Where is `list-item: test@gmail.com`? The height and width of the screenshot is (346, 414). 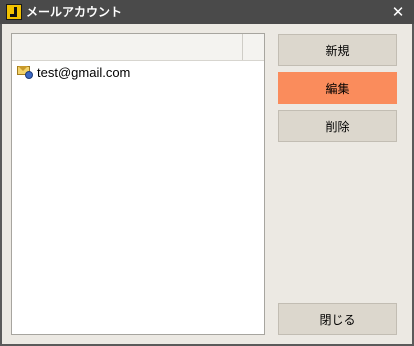
list-item: test@gmail.com is located at coordinates (73, 72).